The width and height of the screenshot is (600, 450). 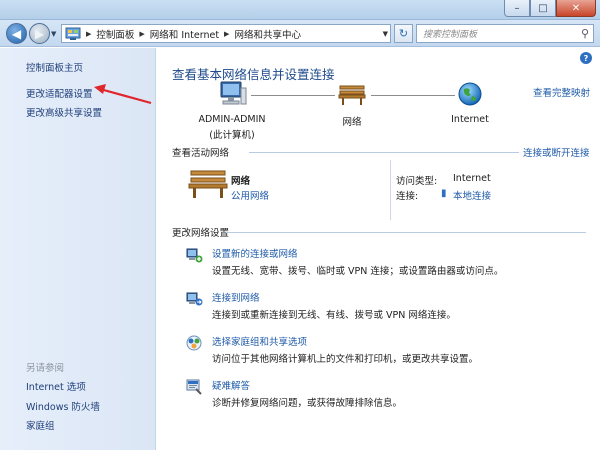 I want to click on breadcrumb-control-panel: 控制面板, so click(x=115, y=34).